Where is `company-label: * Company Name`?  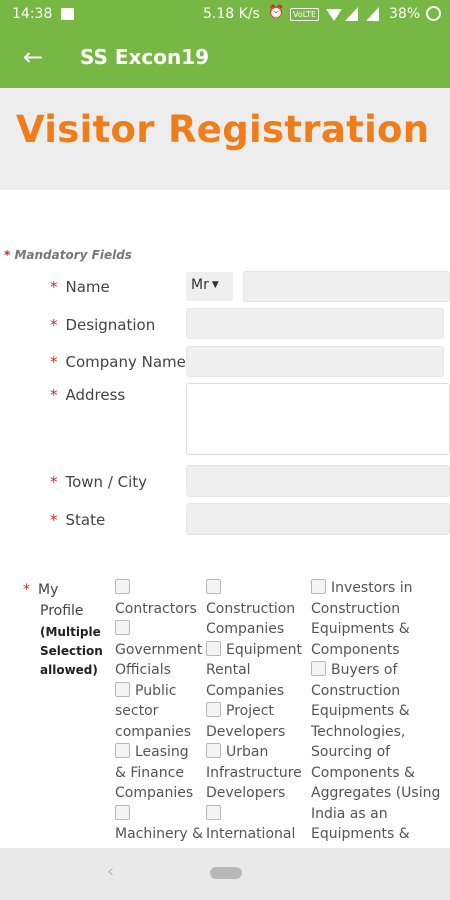 company-label: * Company Name is located at coordinates (118, 362).